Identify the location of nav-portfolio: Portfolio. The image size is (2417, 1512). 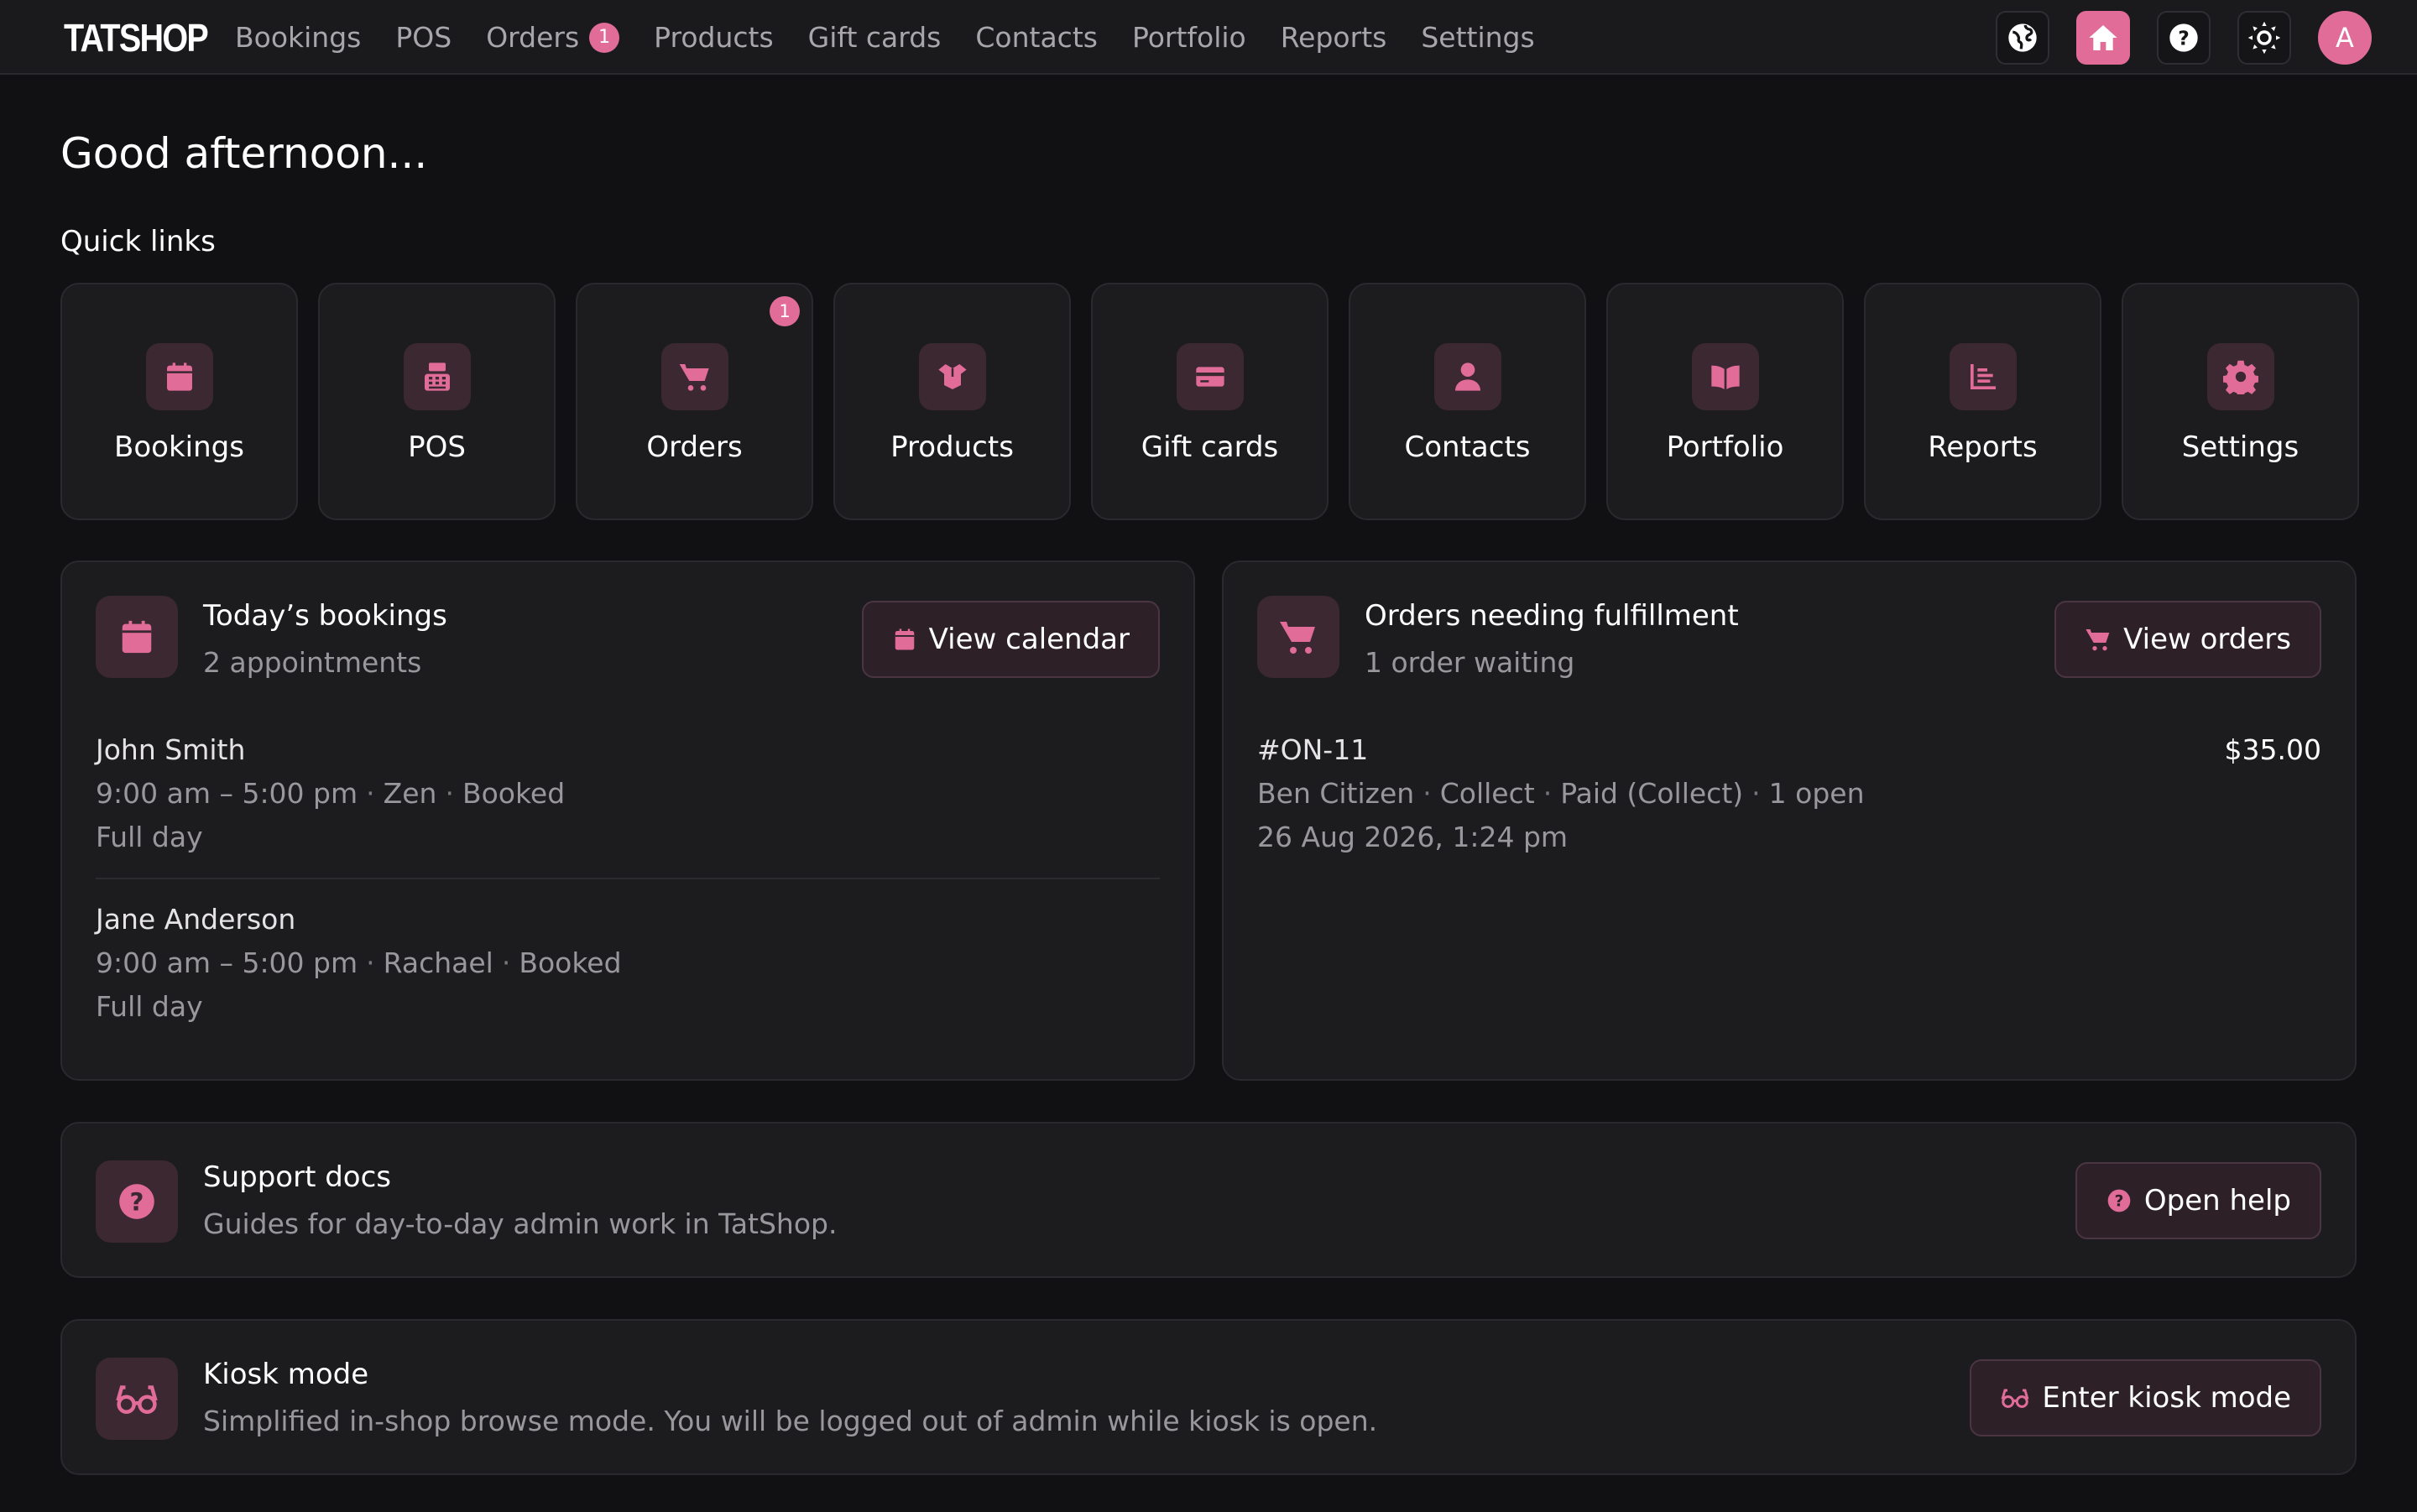
(1189, 37).